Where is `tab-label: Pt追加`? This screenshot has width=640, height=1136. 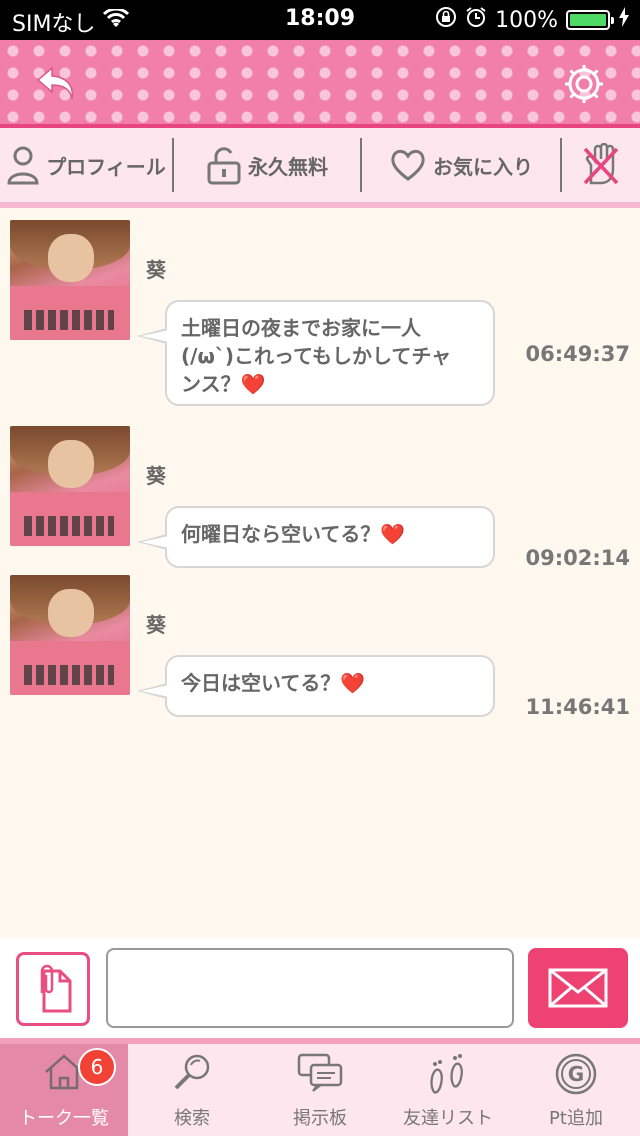 tab-label: Pt追加 is located at coordinates (576, 1118).